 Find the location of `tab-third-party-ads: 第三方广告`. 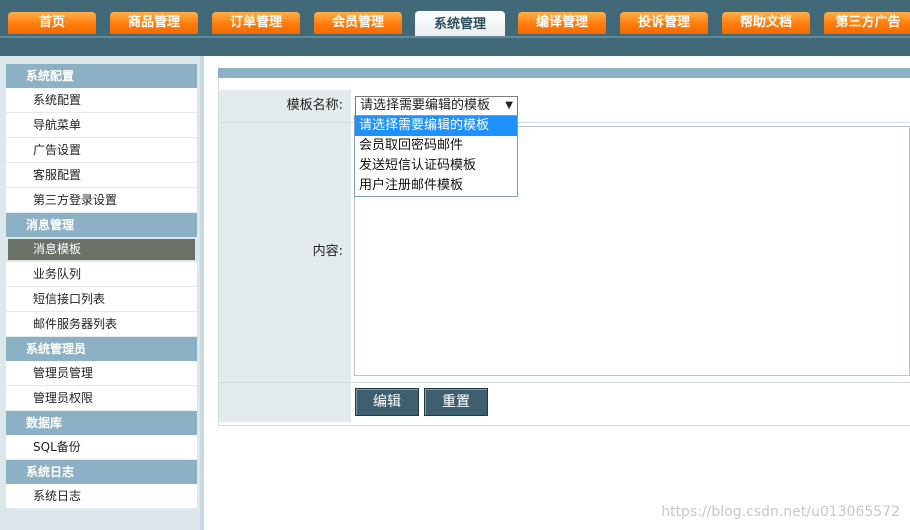

tab-third-party-ads: 第三方广告 is located at coordinates (867, 23).